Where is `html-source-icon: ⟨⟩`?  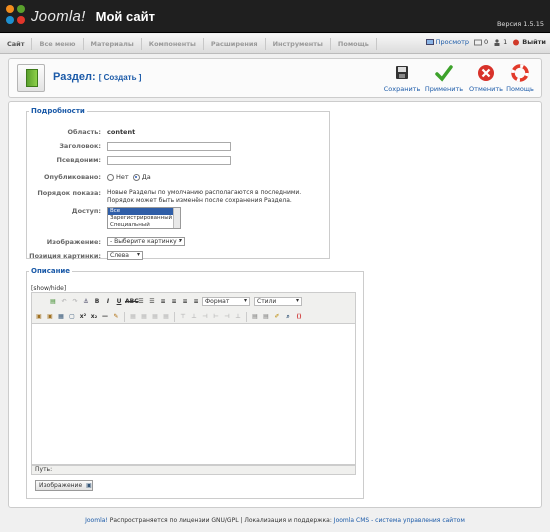 html-source-icon: ⟨⟩ is located at coordinates (299, 317).